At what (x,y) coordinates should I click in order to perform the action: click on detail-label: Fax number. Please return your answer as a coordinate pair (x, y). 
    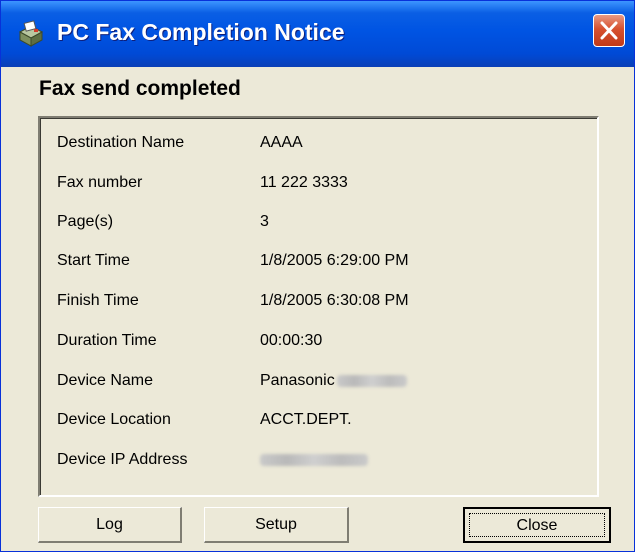
    Looking at the image, I should click on (100, 182).